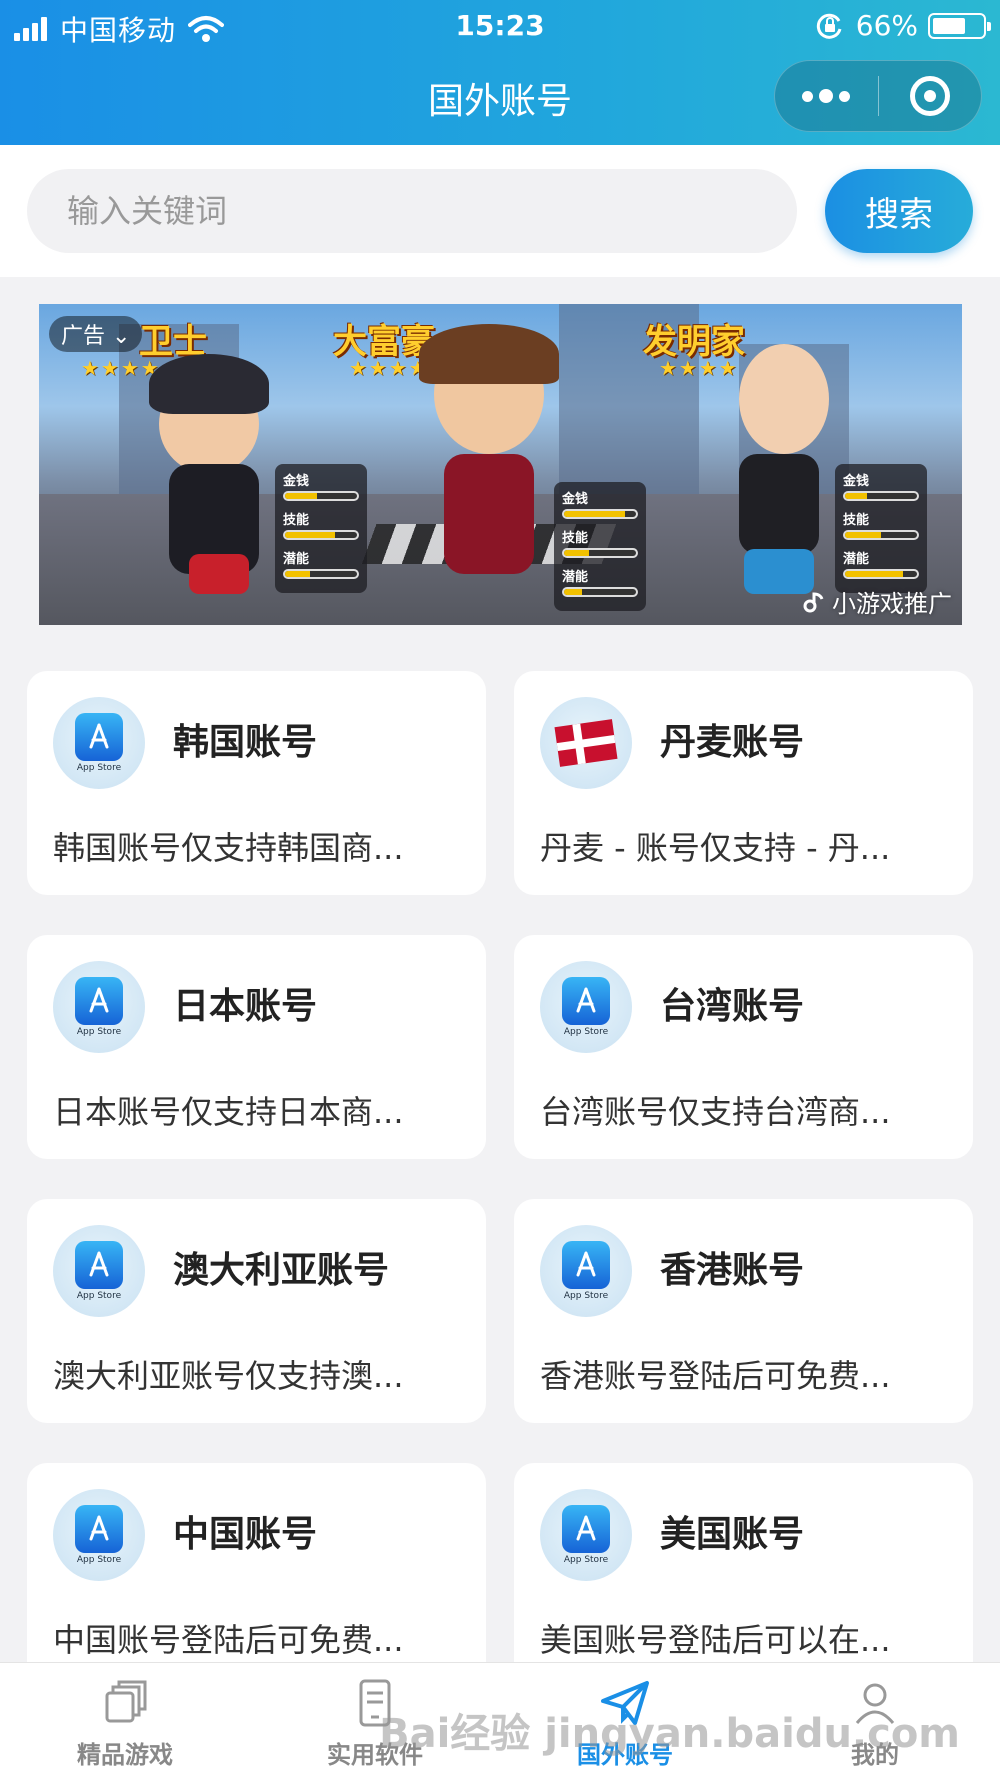 The height and width of the screenshot is (1777, 1000). Describe the element at coordinates (125, 1755) in the screenshot. I see `tab-label: 精品游戏` at that location.